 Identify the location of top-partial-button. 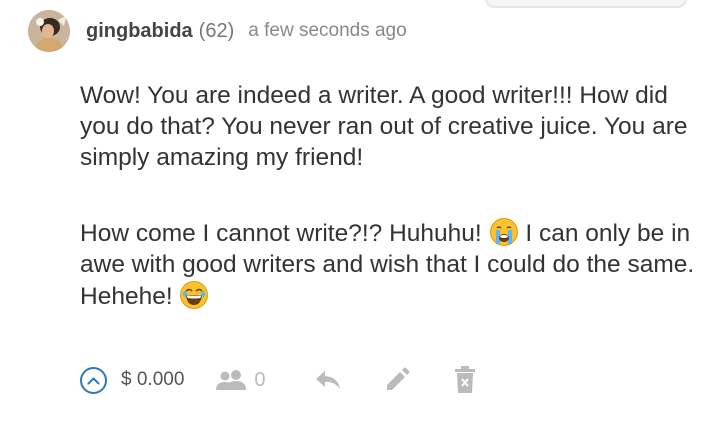
(586, 4).